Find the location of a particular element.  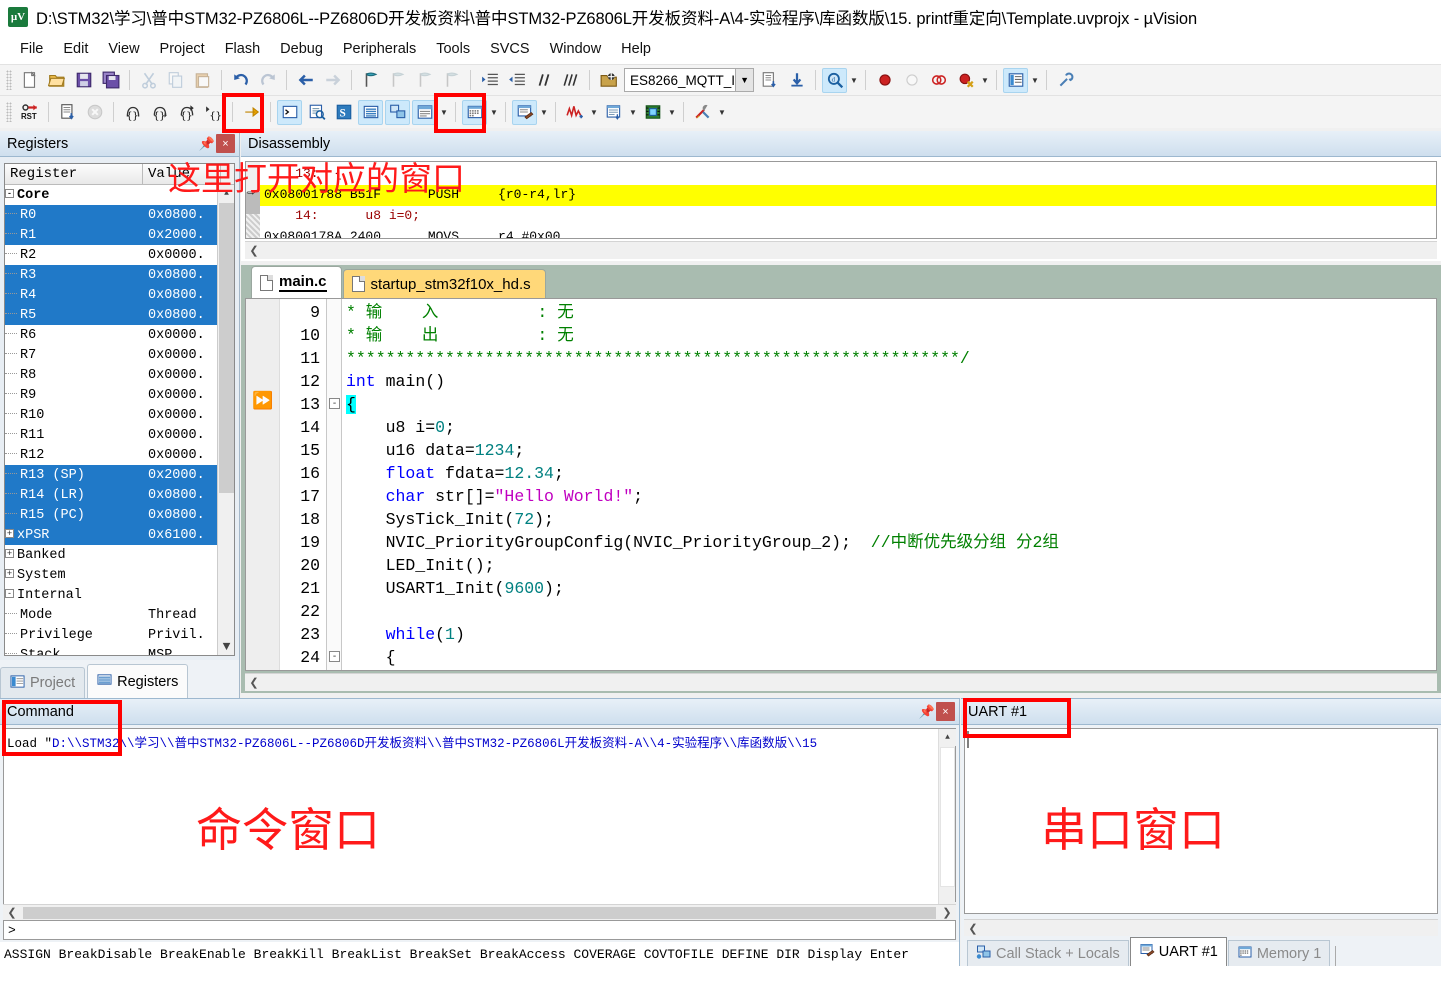

save-icon is located at coordinates (83, 80).